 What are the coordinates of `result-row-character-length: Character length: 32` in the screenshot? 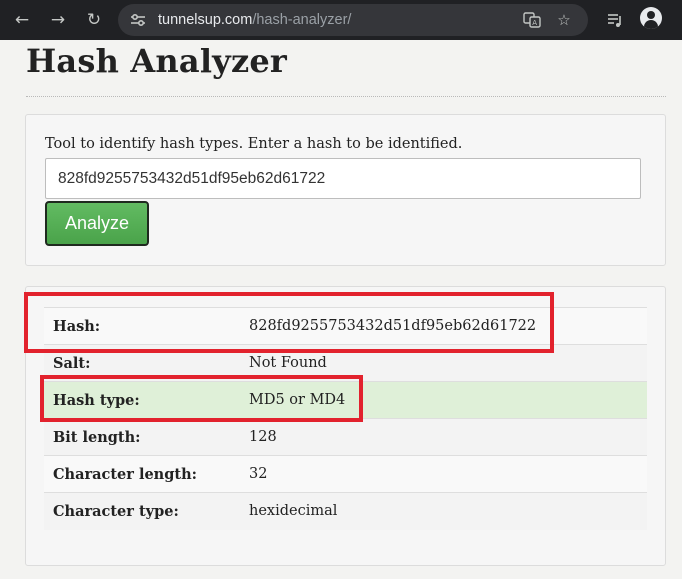 It's located at (345, 474).